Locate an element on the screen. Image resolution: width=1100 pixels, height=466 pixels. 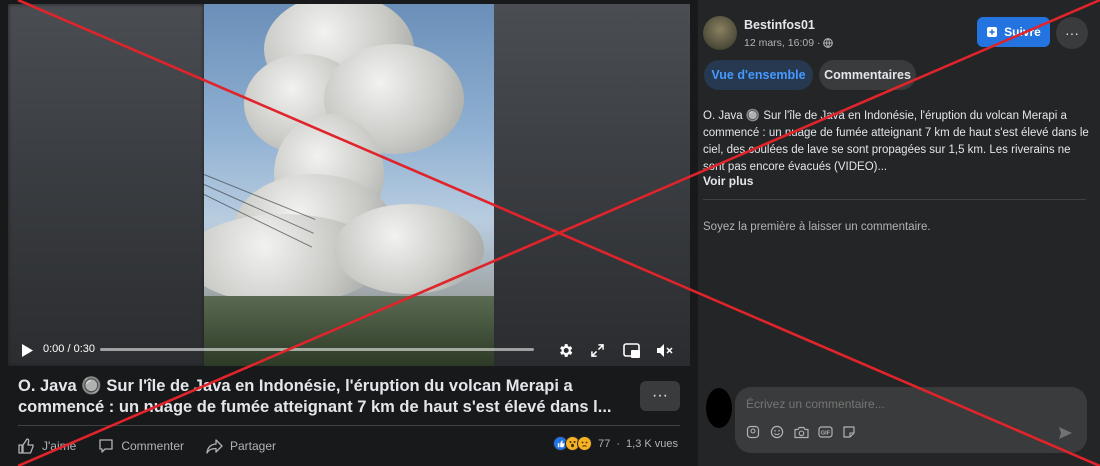
avatar-sticker-button is located at coordinates (753, 432).